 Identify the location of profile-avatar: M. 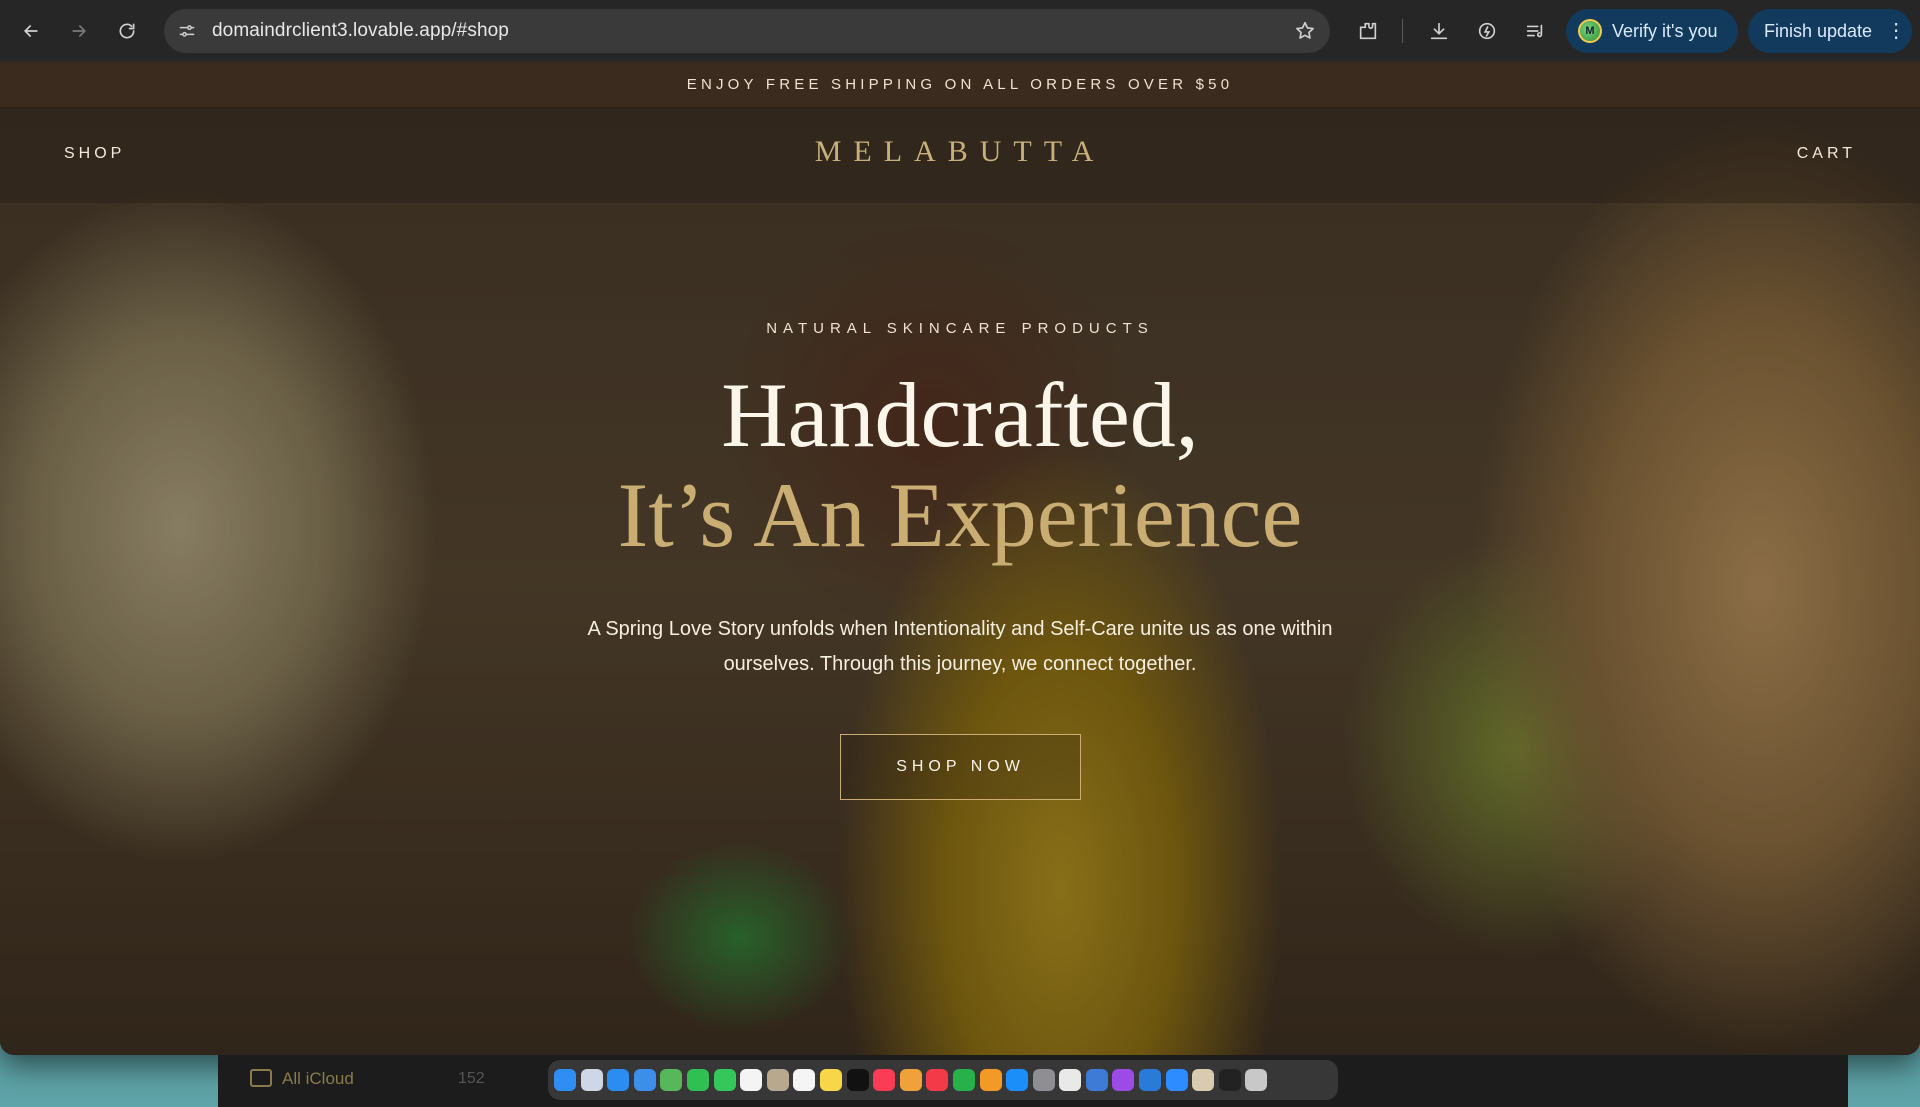
(1590, 31).